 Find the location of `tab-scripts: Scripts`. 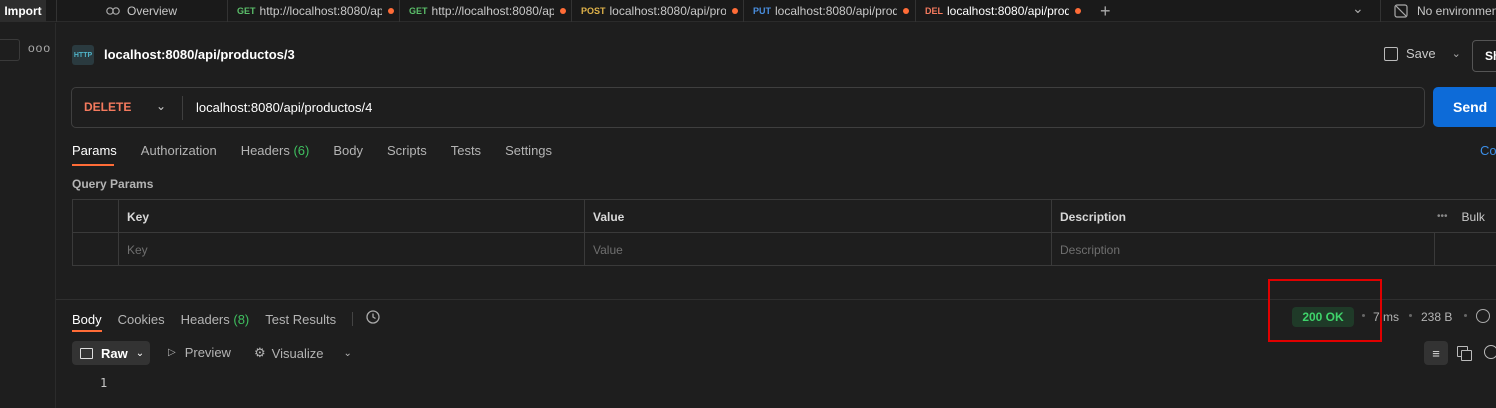

tab-scripts: Scripts is located at coordinates (407, 150).